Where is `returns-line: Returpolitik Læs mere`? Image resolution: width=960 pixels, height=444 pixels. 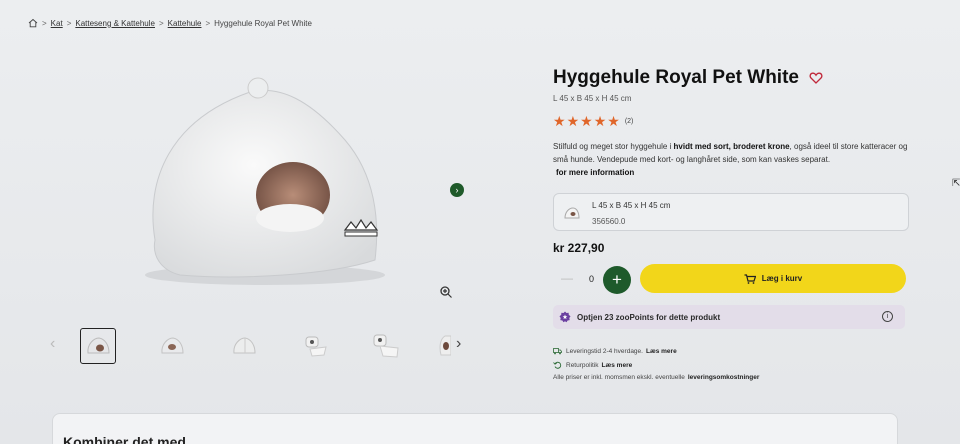
returns-line: Returpolitik Læs mere is located at coordinates (592, 365).